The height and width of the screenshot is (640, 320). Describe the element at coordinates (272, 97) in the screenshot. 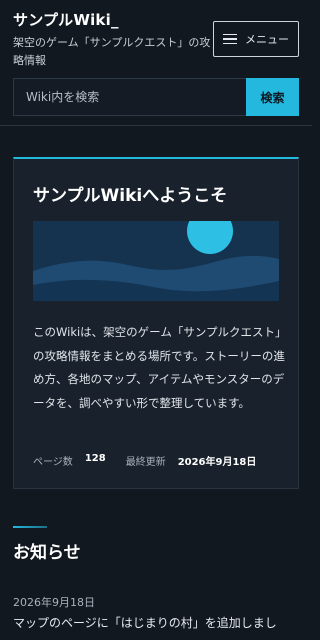

I see `search-button: 検索` at that location.